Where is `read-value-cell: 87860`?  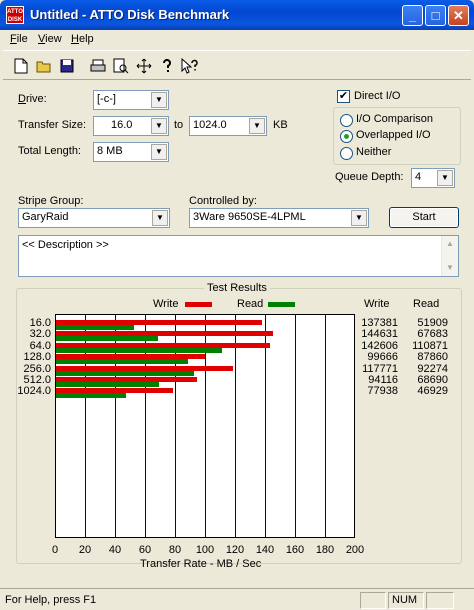 read-value-cell: 87860 is located at coordinates (432, 357).